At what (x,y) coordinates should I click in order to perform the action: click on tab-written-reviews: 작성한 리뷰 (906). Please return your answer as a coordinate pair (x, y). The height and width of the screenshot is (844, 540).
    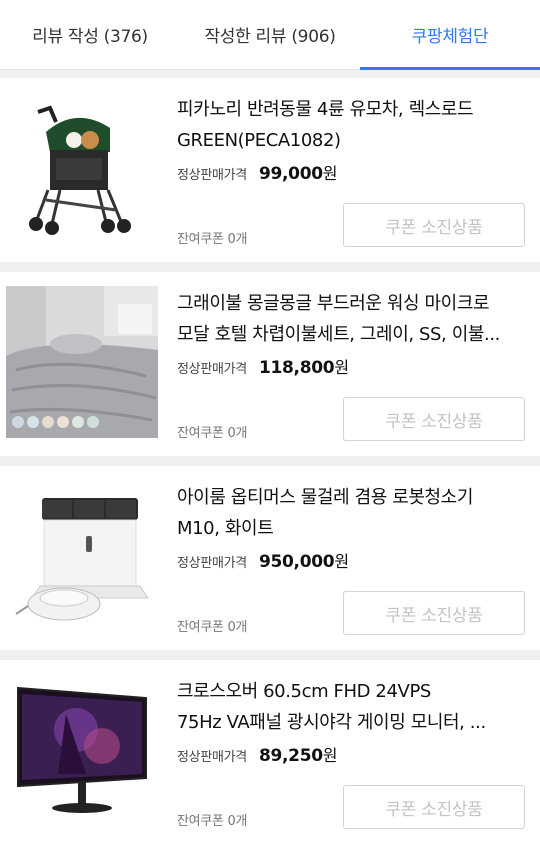
    Looking at the image, I should click on (270, 34).